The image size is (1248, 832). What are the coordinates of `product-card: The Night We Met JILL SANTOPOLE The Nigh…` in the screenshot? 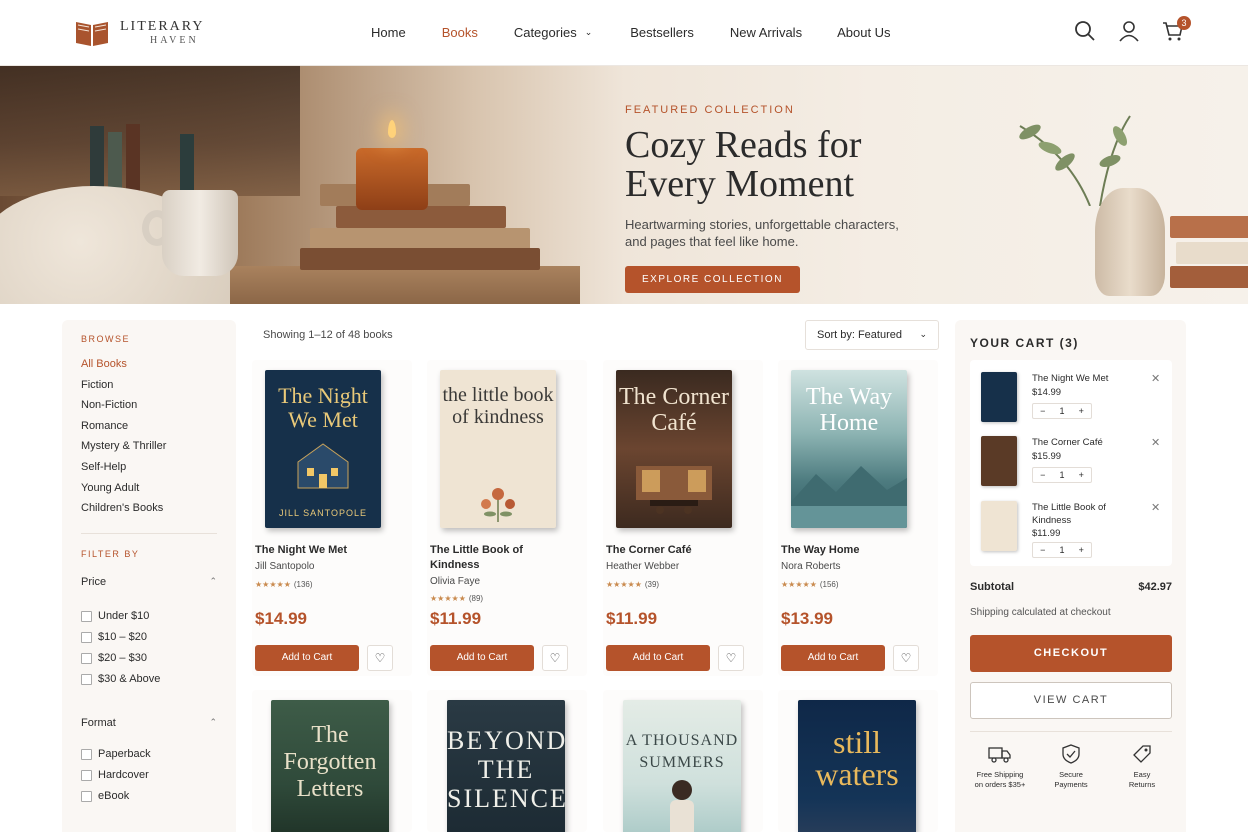 It's located at (332, 518).